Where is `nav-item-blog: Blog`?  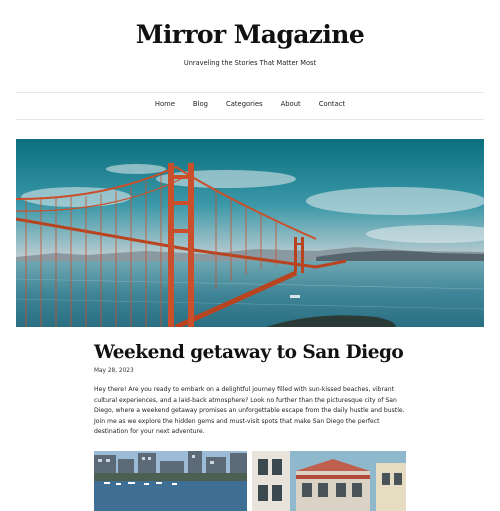 nav-item-blog: Blog is located at coordinates (200, 104).